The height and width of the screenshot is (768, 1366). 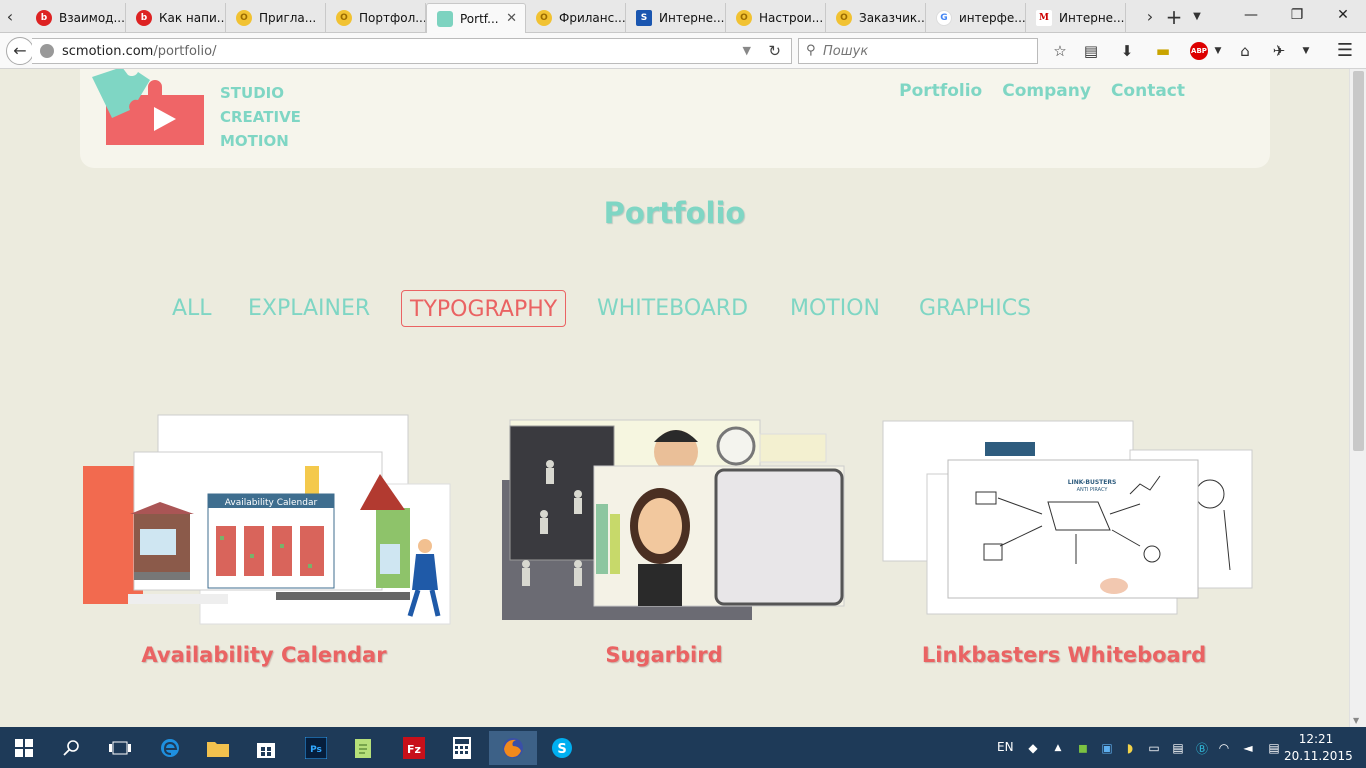 I want to click on logo-line: CREATIVE, so click(x=260, y=117).